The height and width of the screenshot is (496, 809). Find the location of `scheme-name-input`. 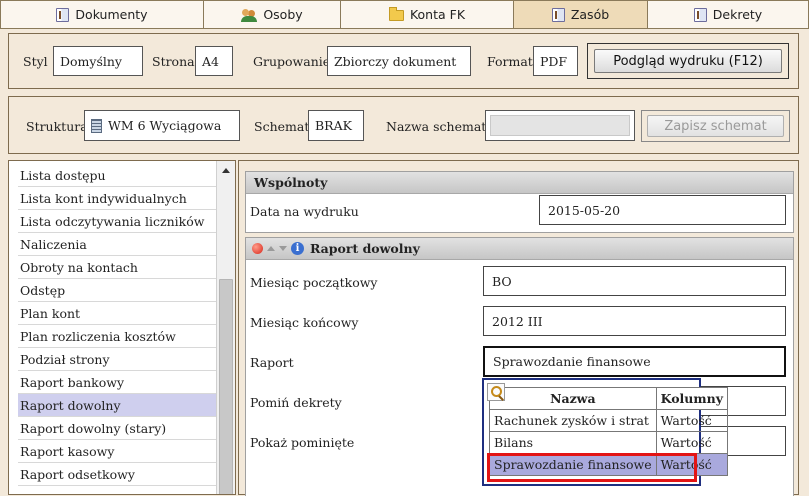

scheme-name-input is located at coordinates (560, 125).